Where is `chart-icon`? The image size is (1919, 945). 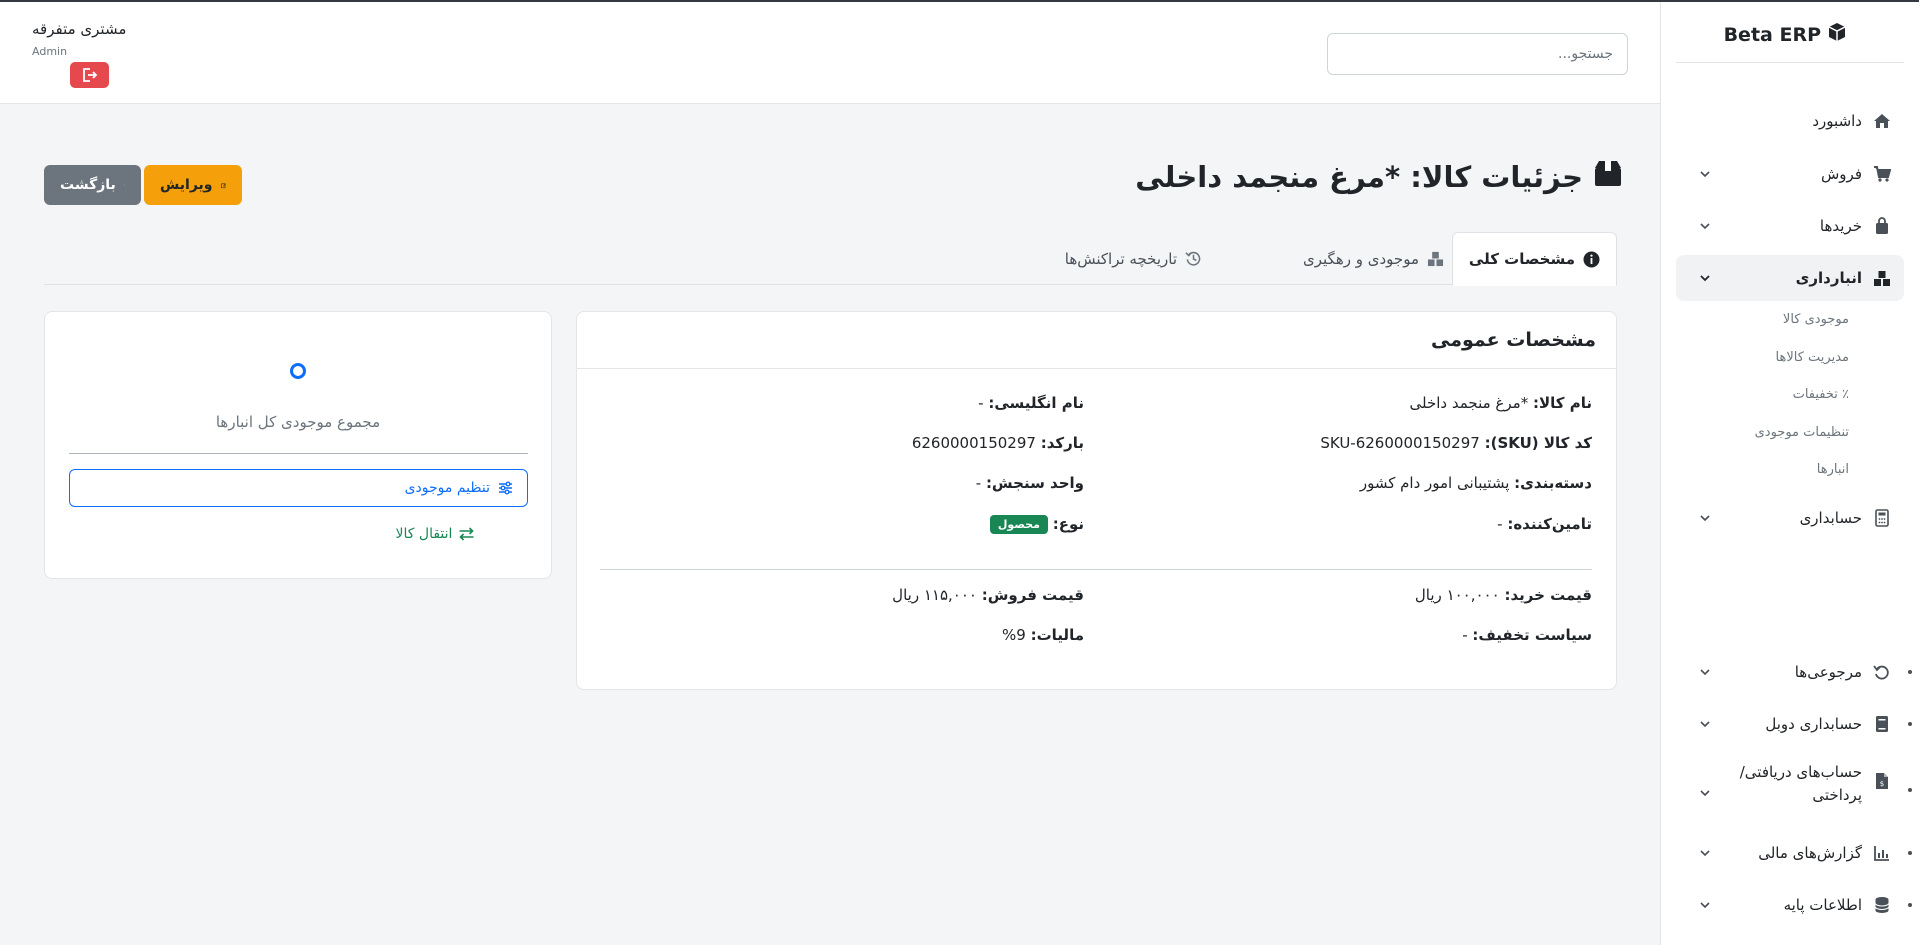
chart-icon is located at coordinates (1882, 853).